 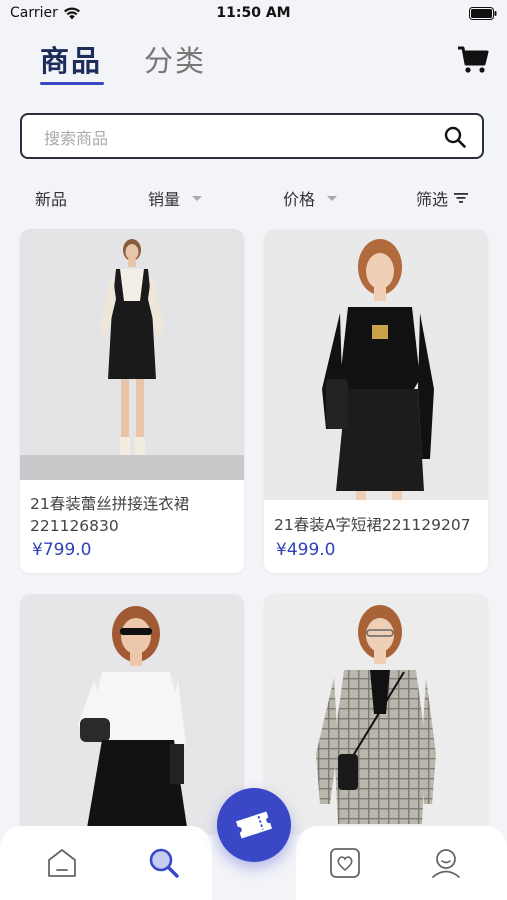 I want to click on cart-icon, so click(x=473, y=59).